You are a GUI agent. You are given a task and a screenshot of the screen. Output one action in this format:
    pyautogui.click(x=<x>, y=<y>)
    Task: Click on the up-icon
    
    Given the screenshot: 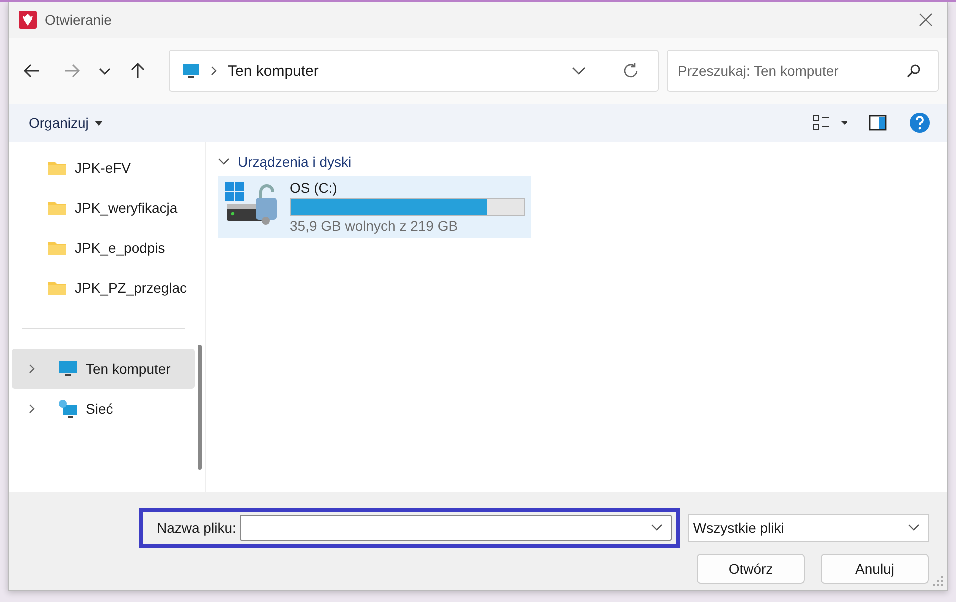 What is the action you would take?
    pyautogui.click(x=138, y=71)
    